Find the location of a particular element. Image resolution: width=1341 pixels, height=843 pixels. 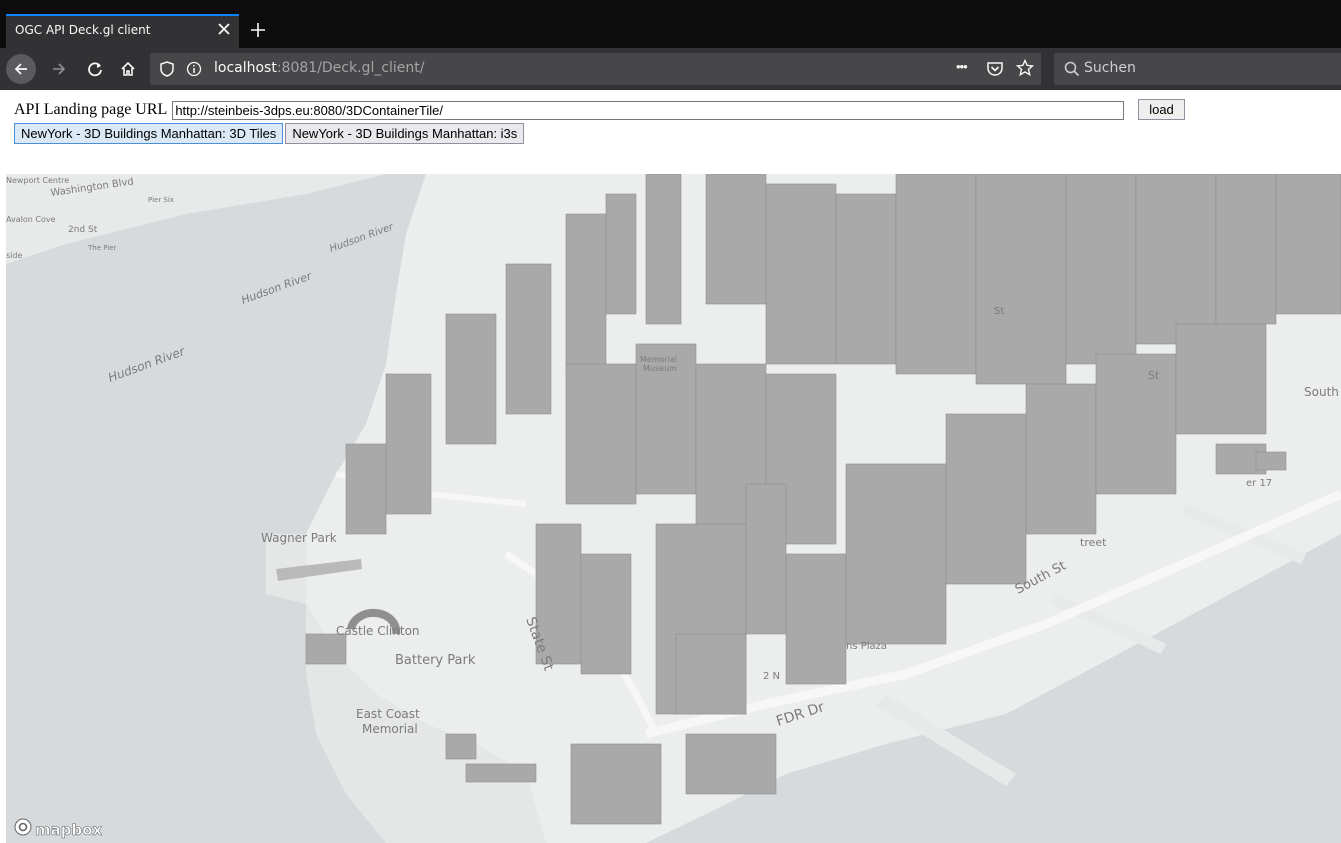

search-bar: Suchen is located at coordinates (1197, 69).